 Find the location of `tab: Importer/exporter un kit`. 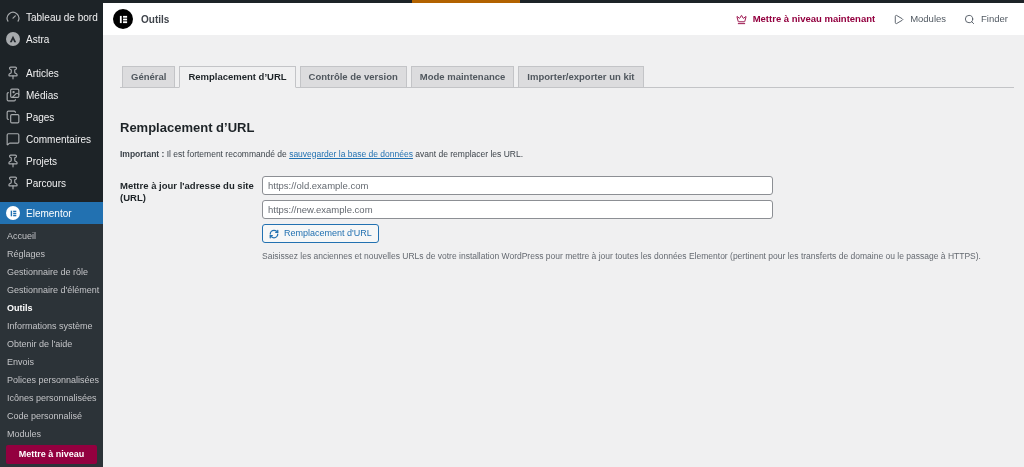

tab: Importer/exporter un kit is located at coordinates (581, 77).